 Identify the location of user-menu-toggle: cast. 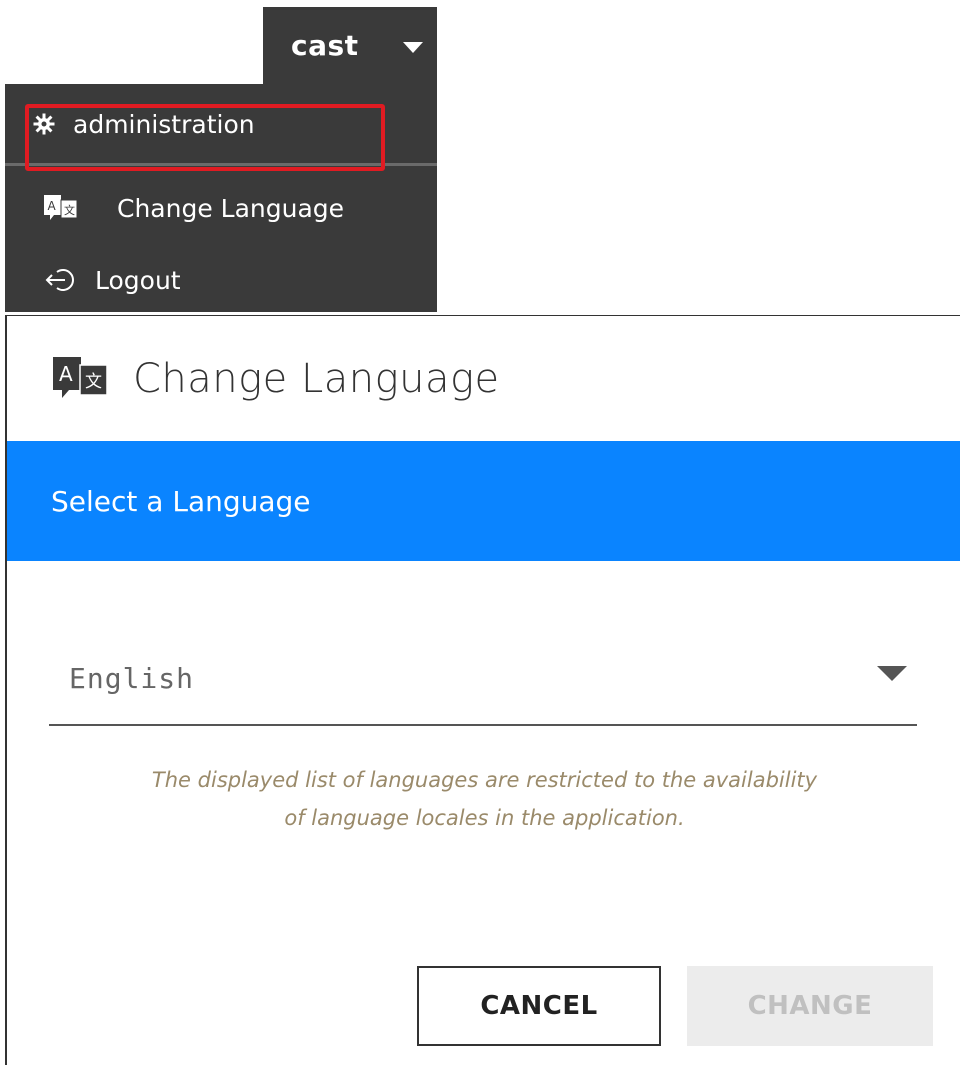
(350, 45).